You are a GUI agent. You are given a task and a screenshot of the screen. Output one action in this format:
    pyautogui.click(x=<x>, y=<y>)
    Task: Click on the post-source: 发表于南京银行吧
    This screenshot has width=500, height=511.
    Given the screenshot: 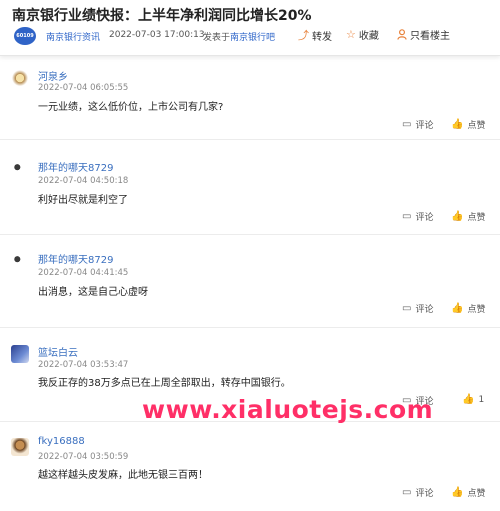 What is the action you would take?
    pyautogui.click(x=239, y=36)
    